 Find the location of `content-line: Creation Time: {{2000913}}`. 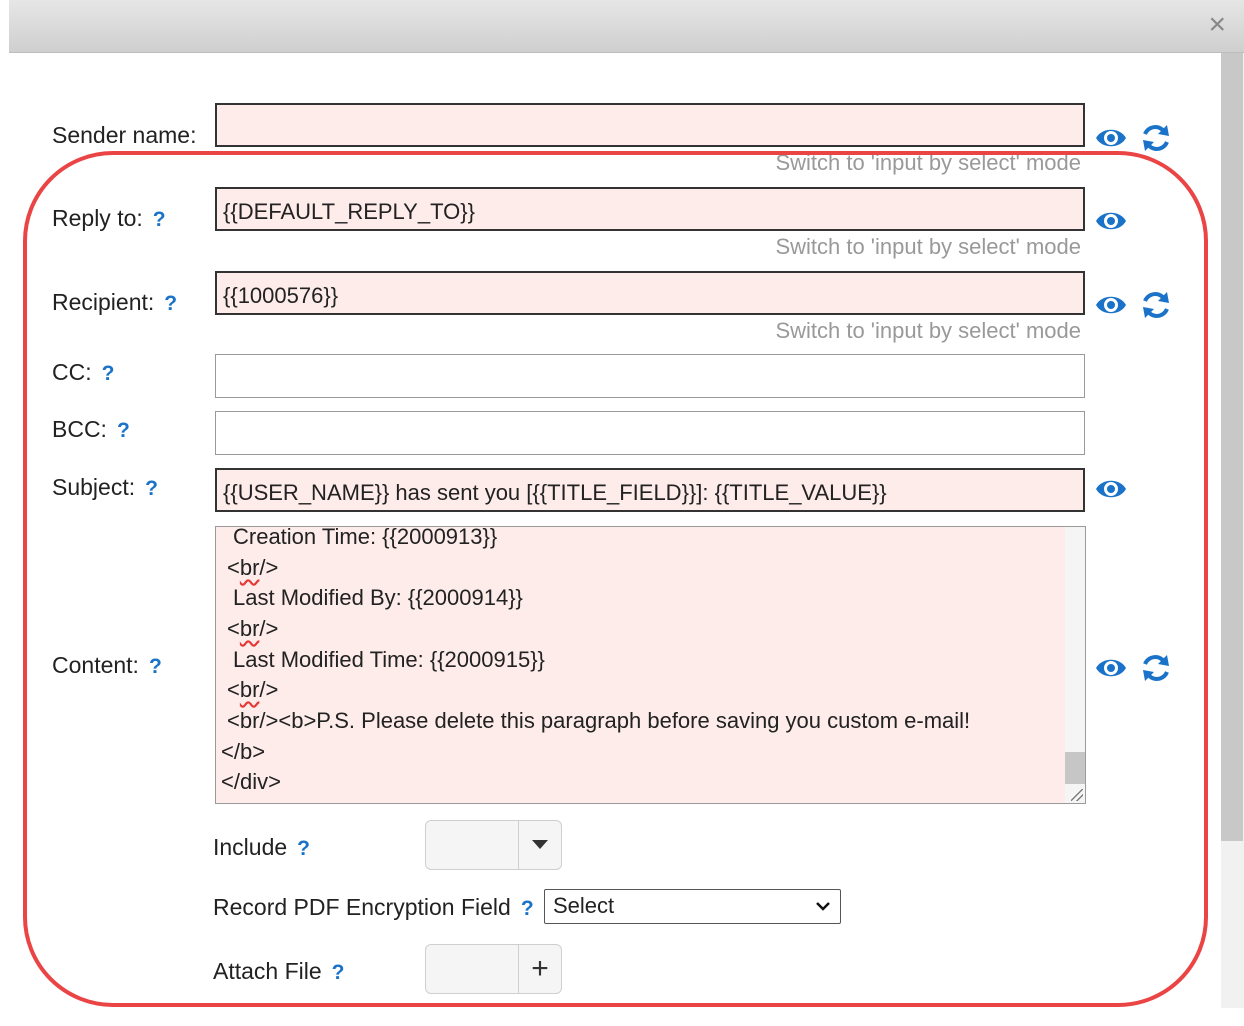

content-line: Creation Time: {{2000913}} is located at coordinates (365, 537).